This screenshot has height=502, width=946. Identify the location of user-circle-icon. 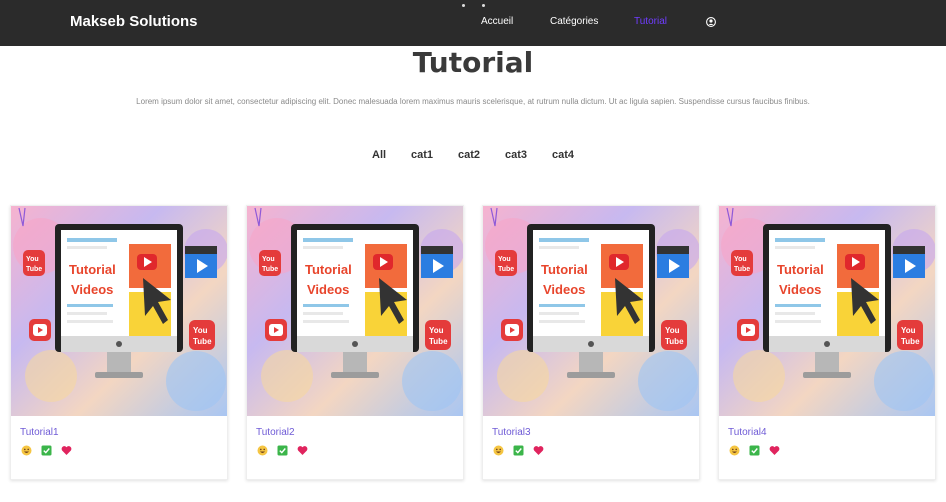
(711, 22).